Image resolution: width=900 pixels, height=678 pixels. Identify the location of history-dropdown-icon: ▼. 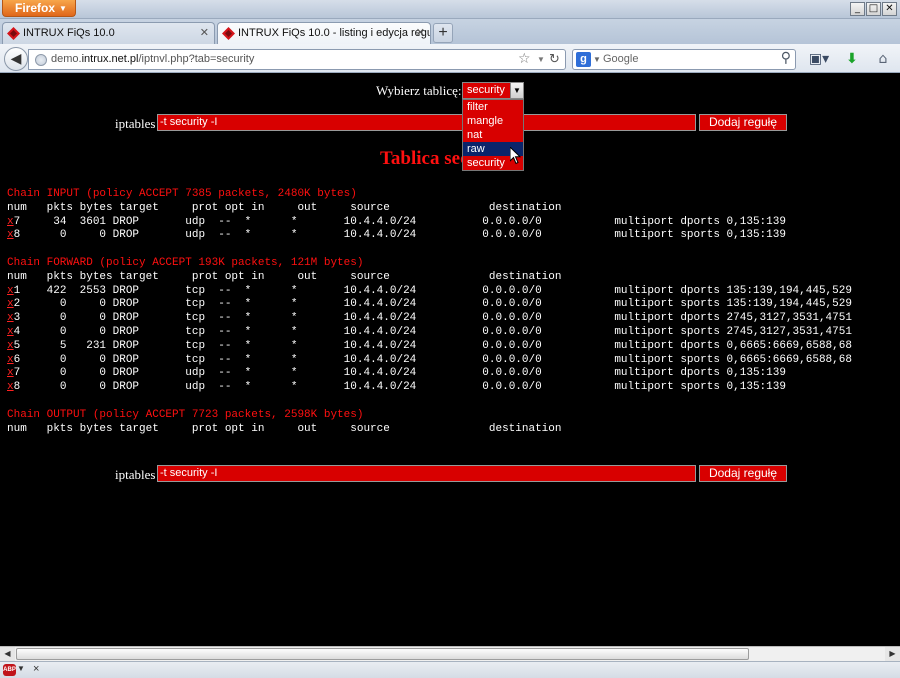
(541, 59).